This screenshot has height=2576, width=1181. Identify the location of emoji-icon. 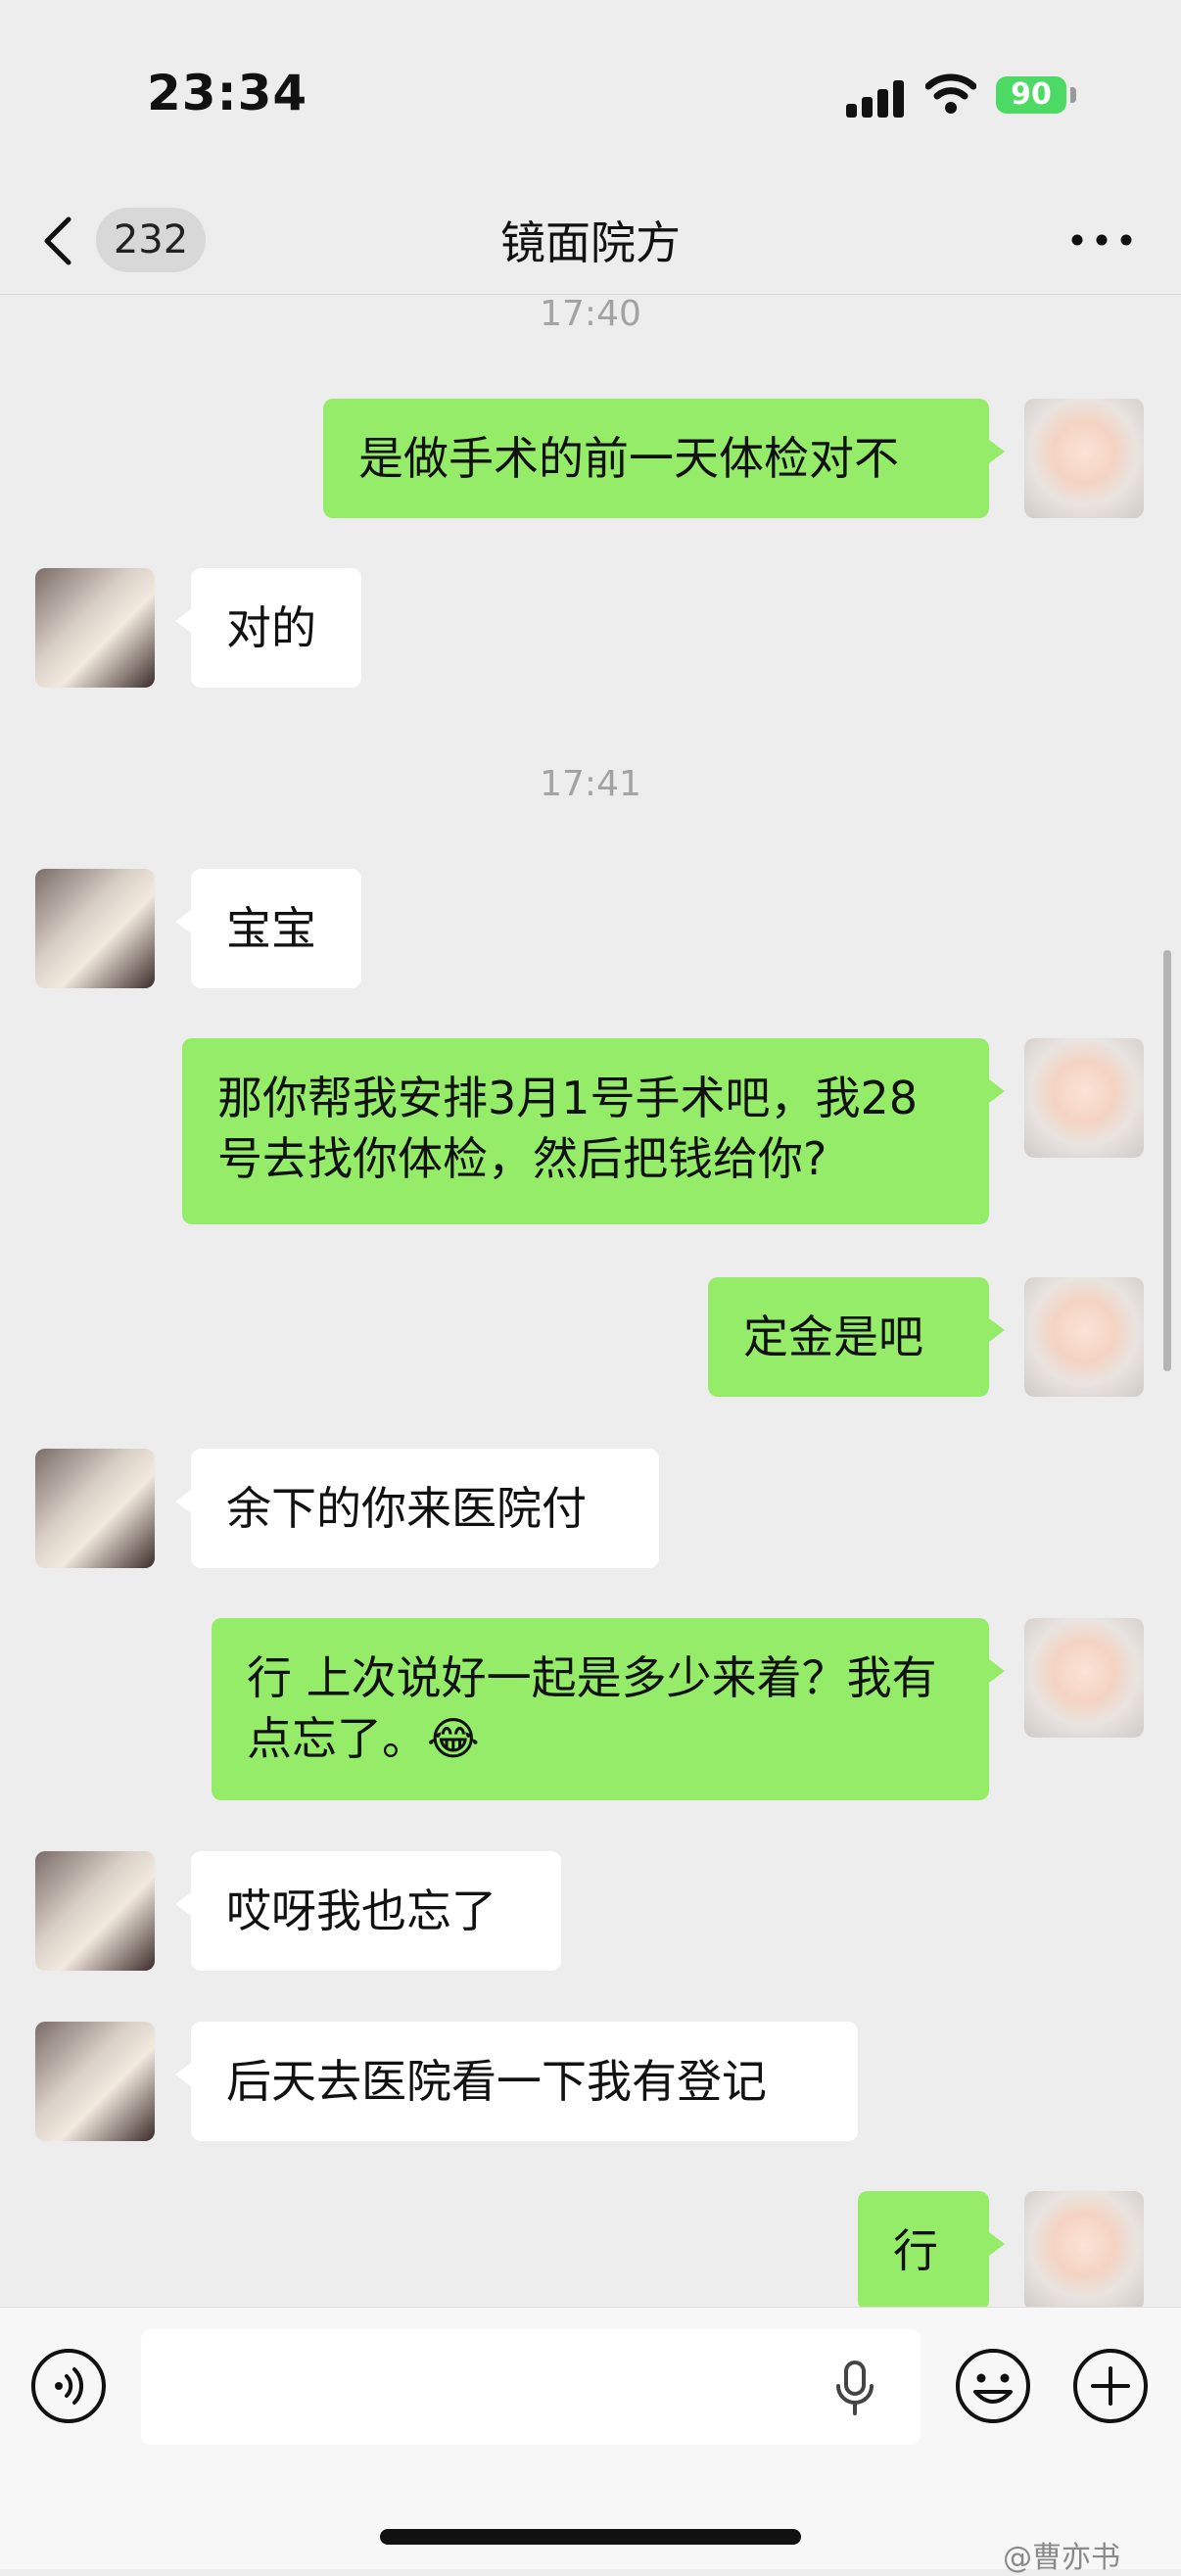
(993, 2386).